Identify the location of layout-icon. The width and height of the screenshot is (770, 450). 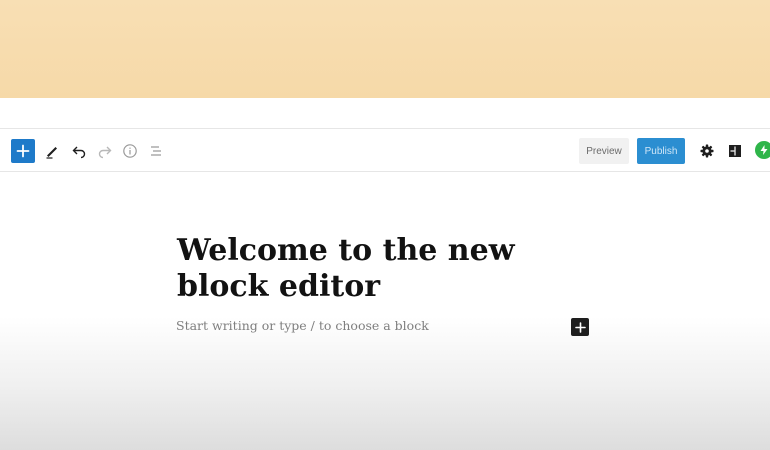
(735, 151).